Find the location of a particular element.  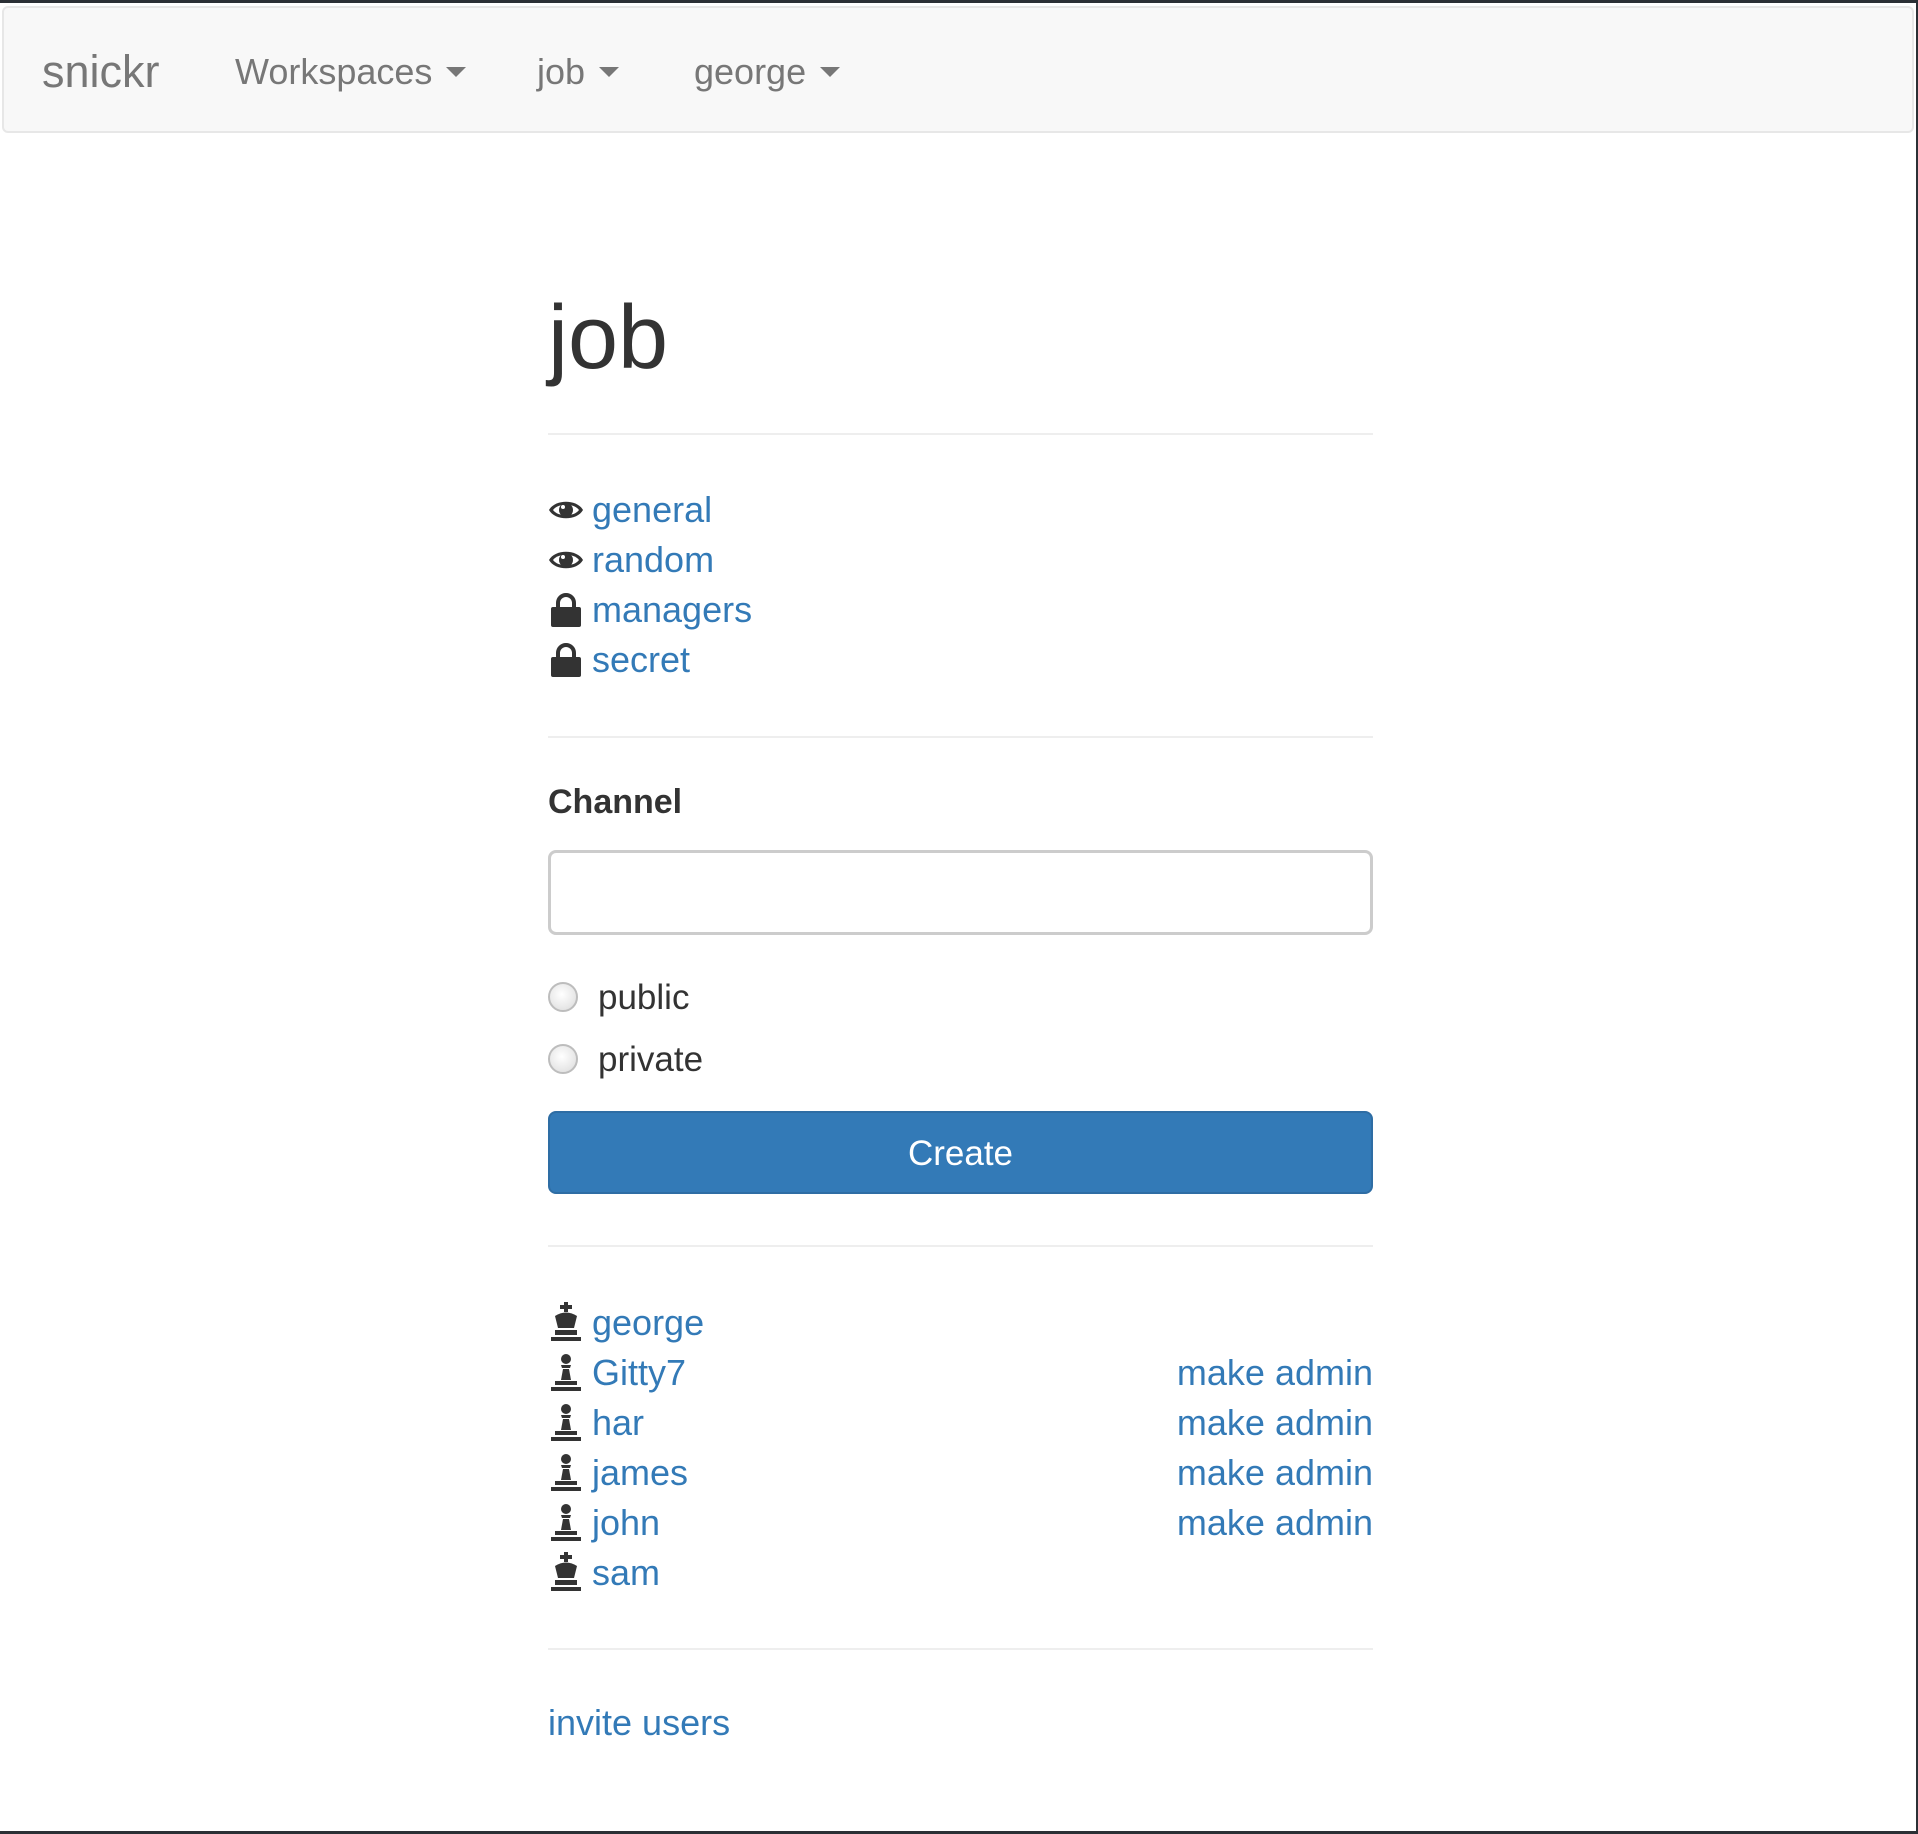

channel-item: general is located at coordinates (960, 510).